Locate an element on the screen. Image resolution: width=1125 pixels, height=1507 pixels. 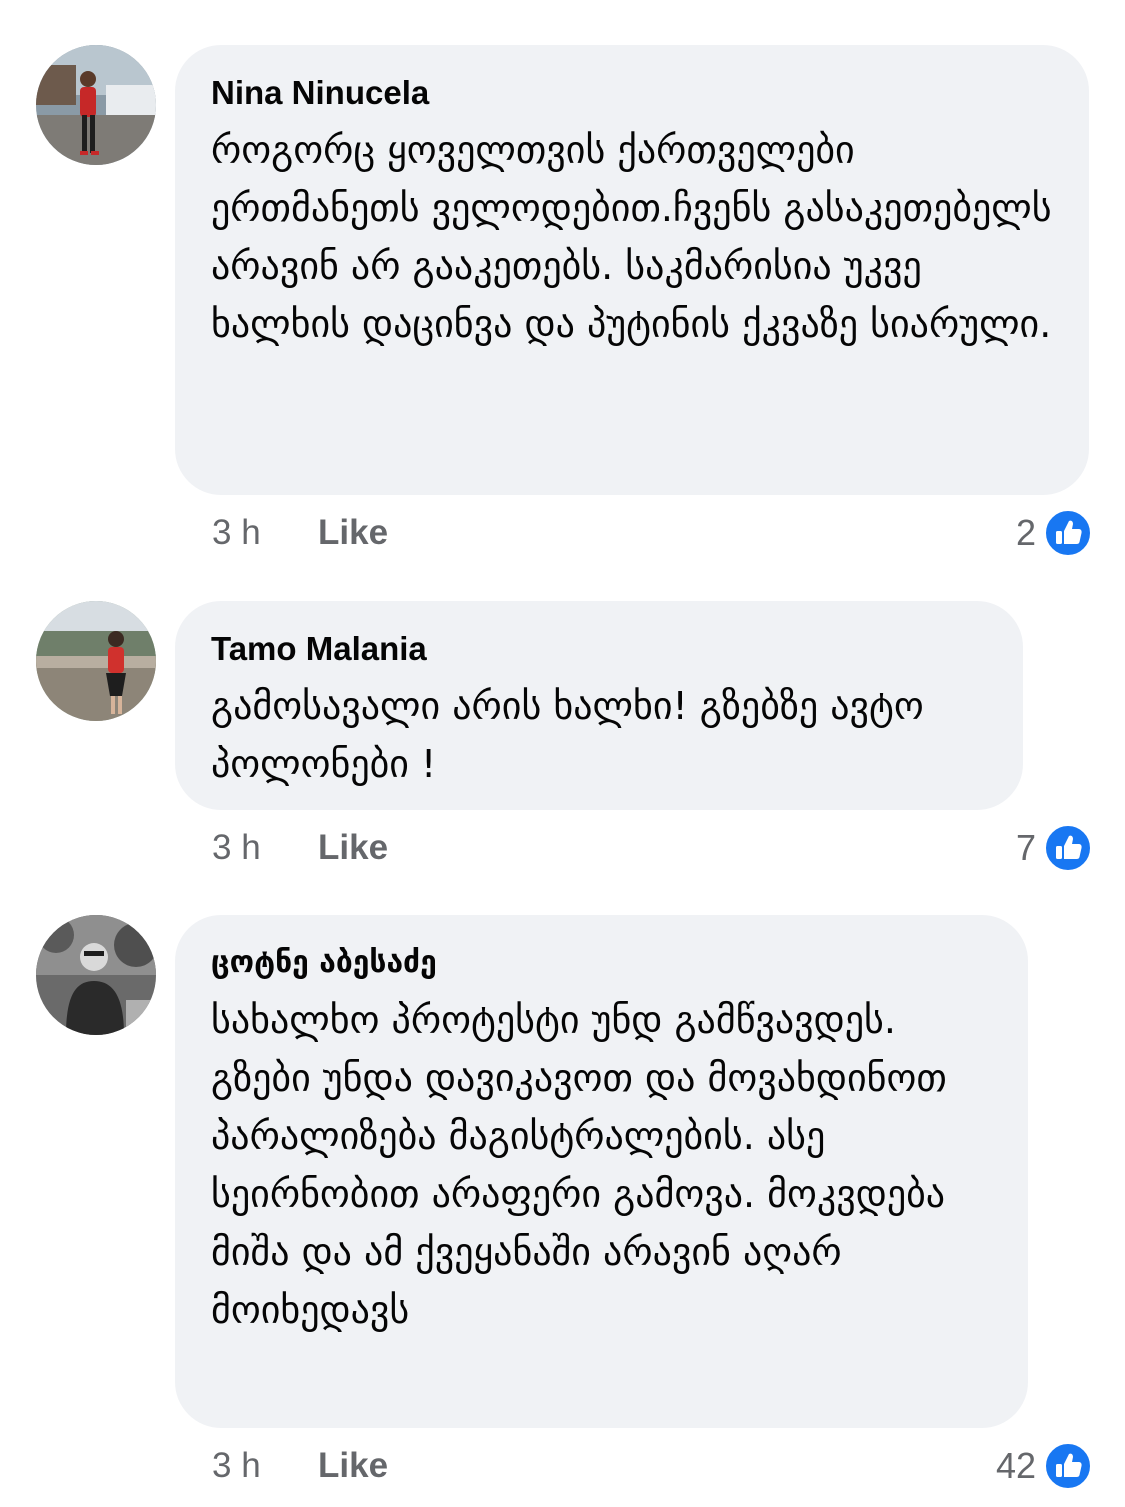
reaction-count: 2 is located at coordinates (1025, 532).